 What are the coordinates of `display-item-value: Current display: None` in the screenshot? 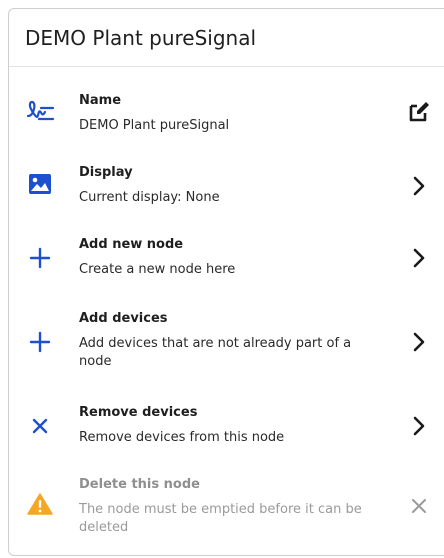 It's located at (149, 197).